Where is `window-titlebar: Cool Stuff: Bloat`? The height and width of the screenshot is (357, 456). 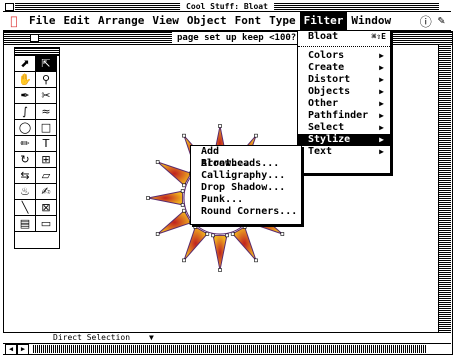
window-titlebar: Cool Stuff: Bloat is located at coordinates (227, 7).